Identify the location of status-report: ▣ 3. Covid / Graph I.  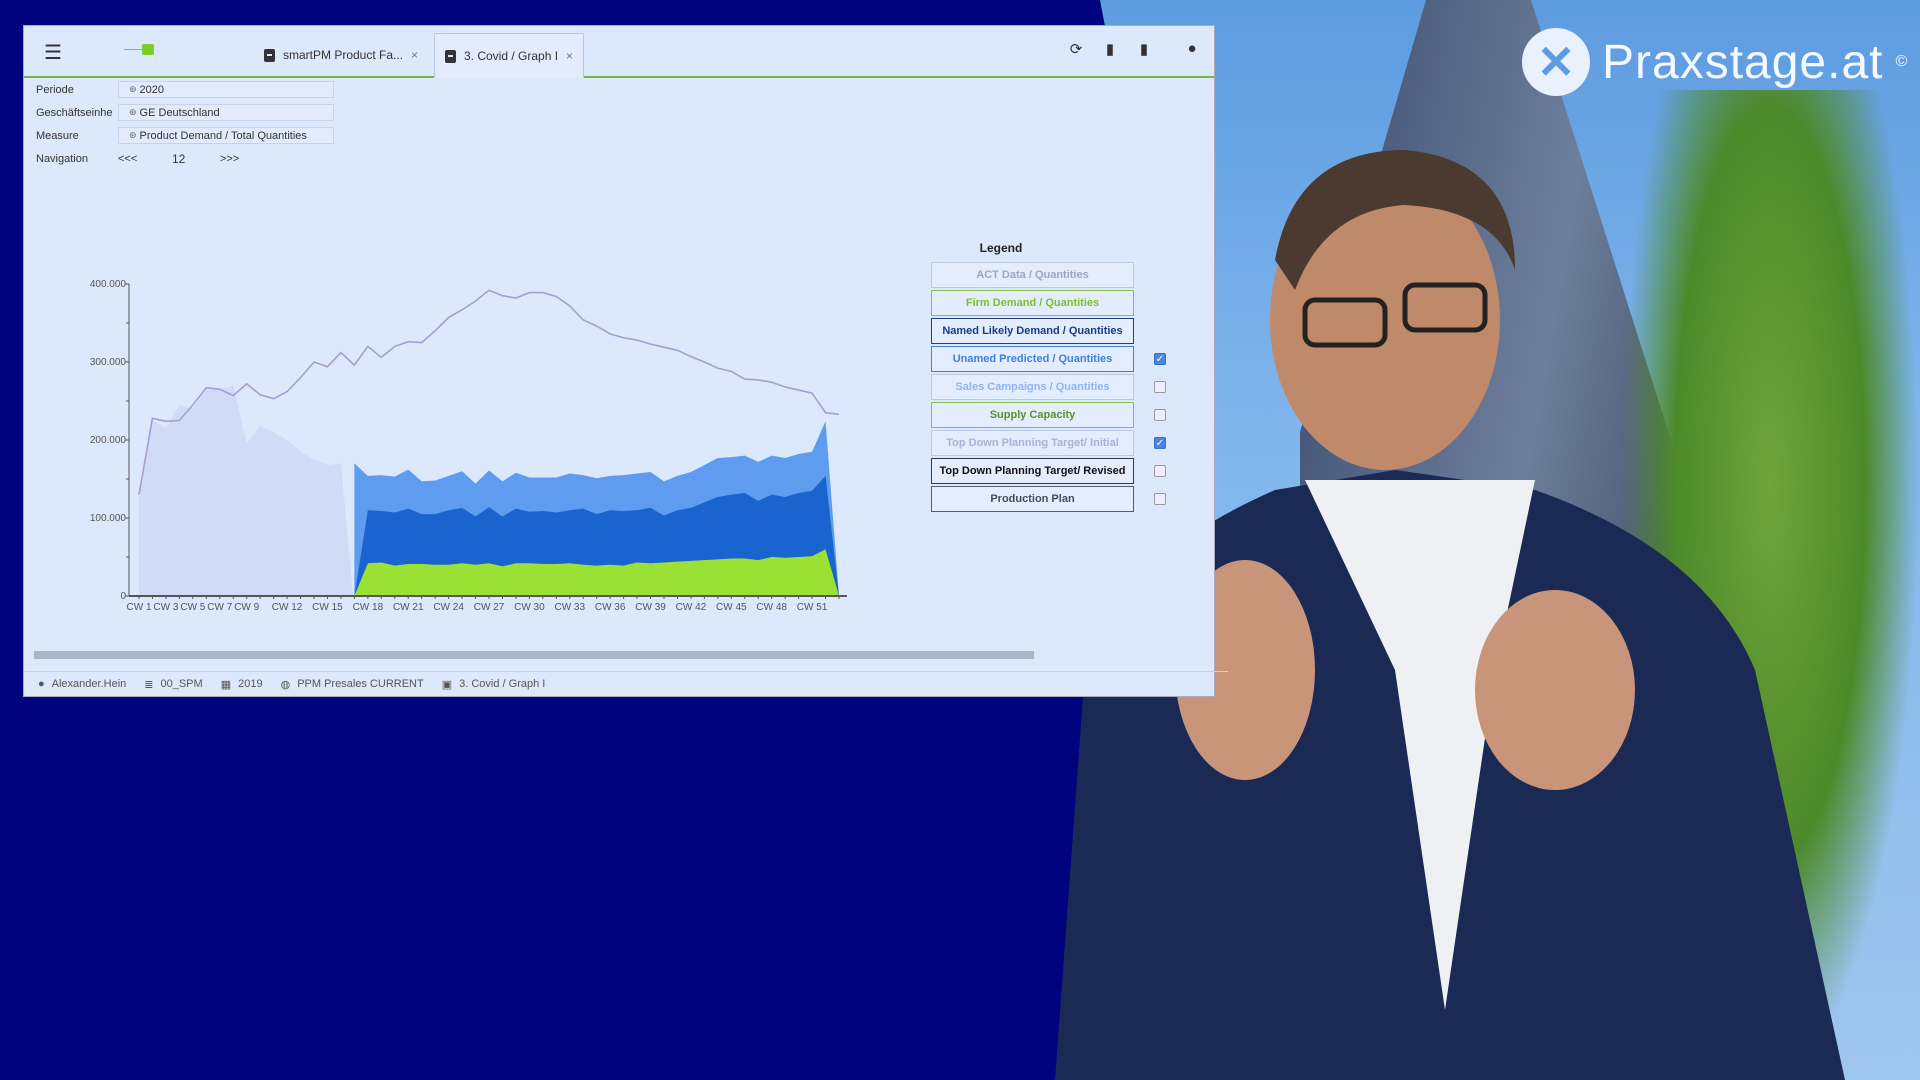
(494, 684).